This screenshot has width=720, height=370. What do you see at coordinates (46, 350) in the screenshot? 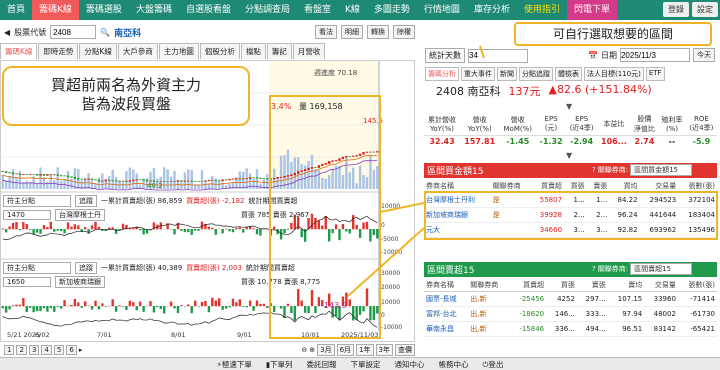
I see `page-4: 4` at bounding box center [46, 350].